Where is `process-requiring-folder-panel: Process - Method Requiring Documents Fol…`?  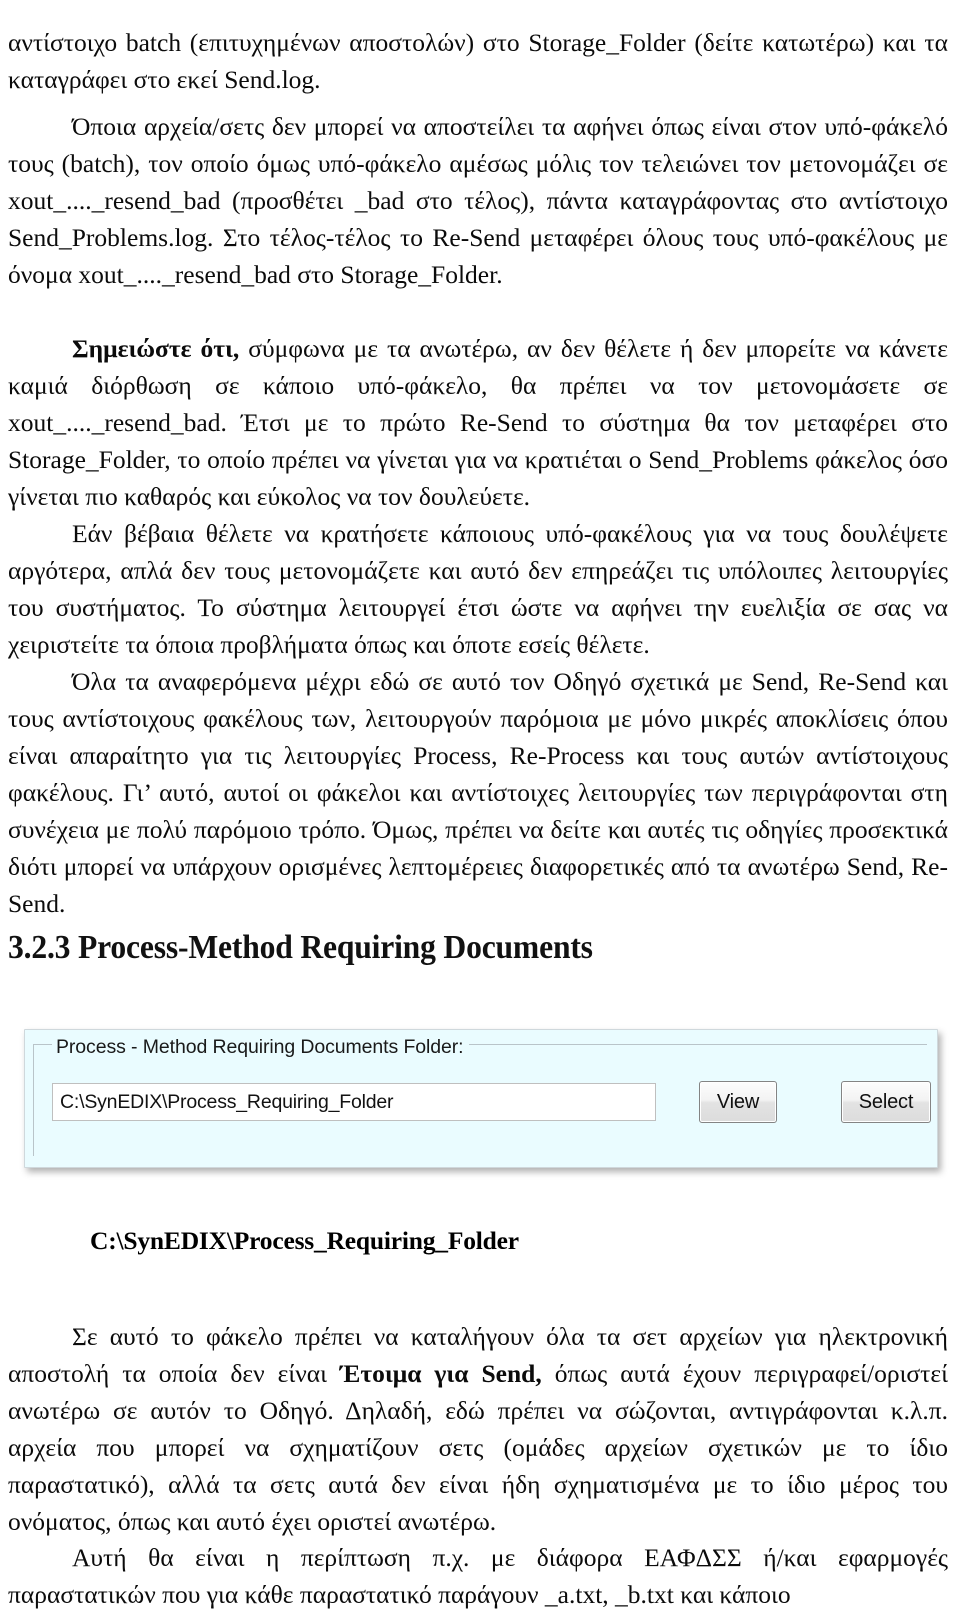 process-requiring-folder-panel: Process - Method Requiring Documents Fol… is located at coordinates (481, 1098).